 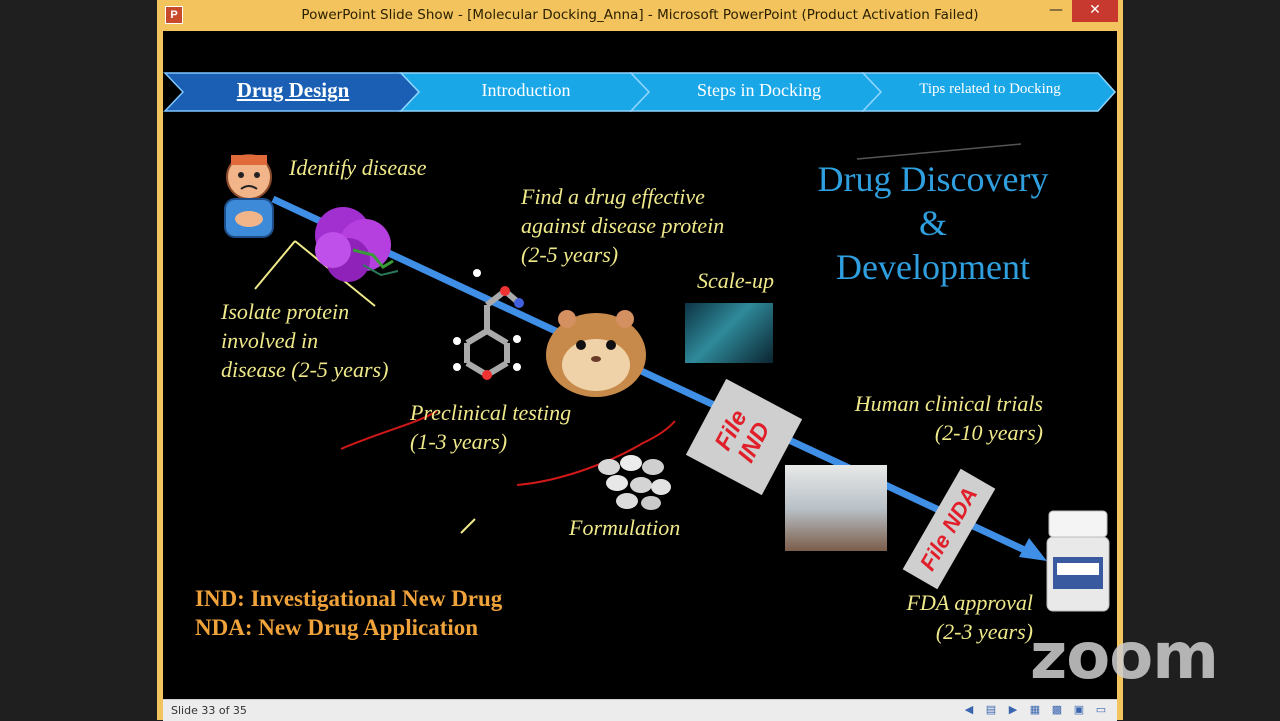 What do you see at coordinates (969, 710) in the screenshot?
I see `previous-slide-icon: ◀` at bounding box center [969, 710].